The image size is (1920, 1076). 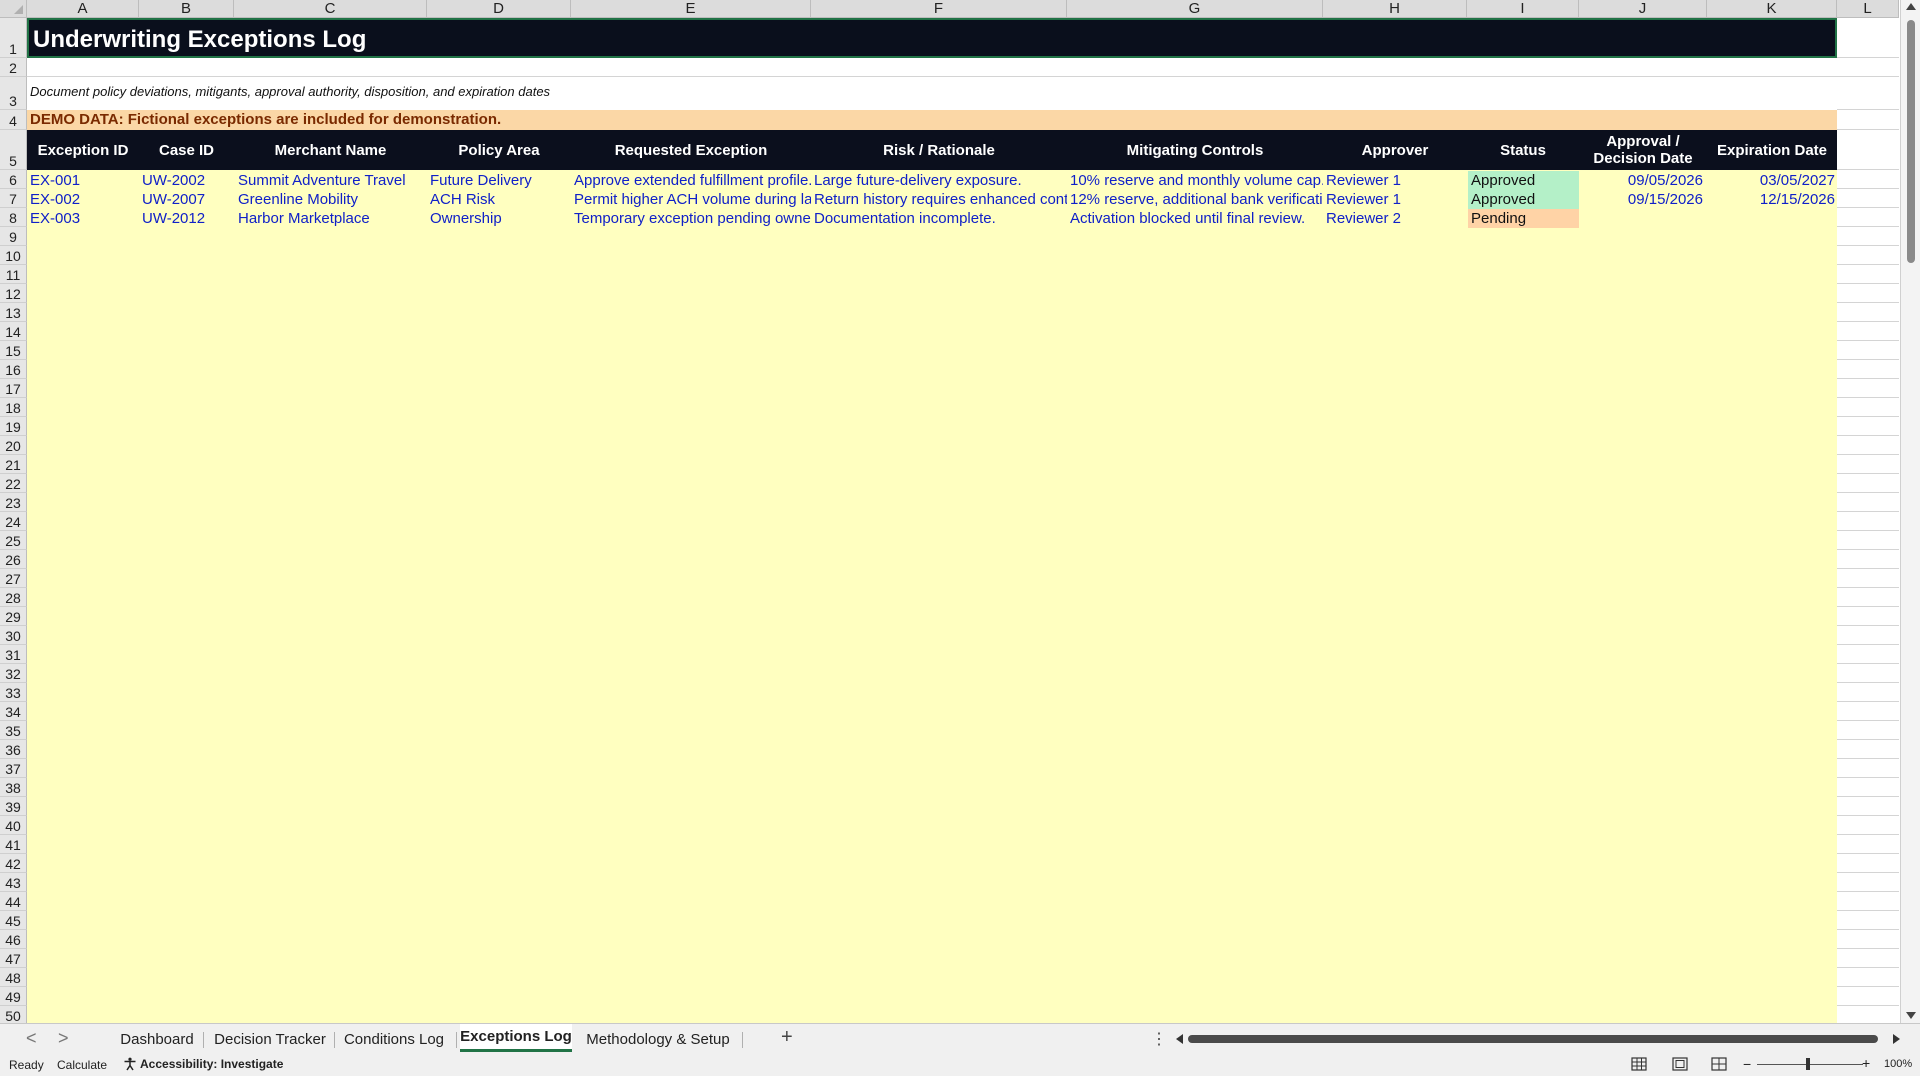 I want to click on cell-requested-exception: Permit higher ACH volume during launch., so click(x=692, y=199).